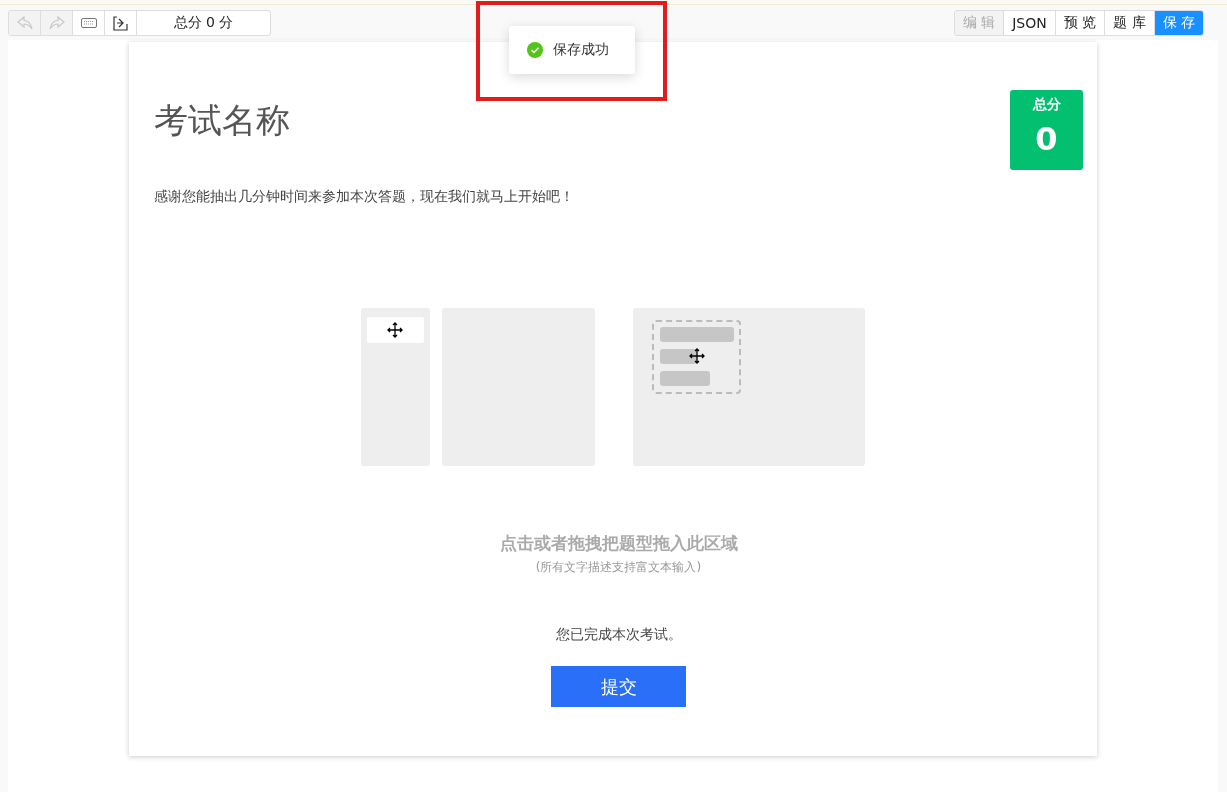 This screenshot has width=1227, height=792. I want to click on exam-description: 感谢您能抽出几分钟时间来参加本次答题，现在我们就马上开始吧！, so click(364, 197).